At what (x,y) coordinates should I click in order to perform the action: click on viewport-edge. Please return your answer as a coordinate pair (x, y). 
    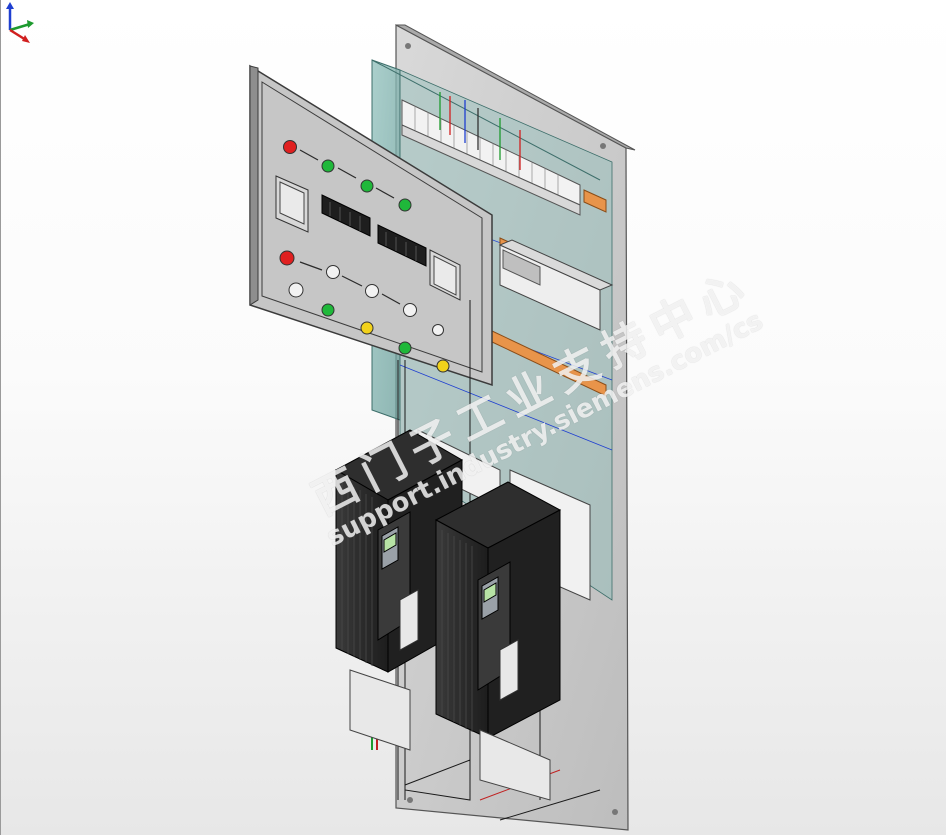
    Looking at the image, I should click on (0, 417).